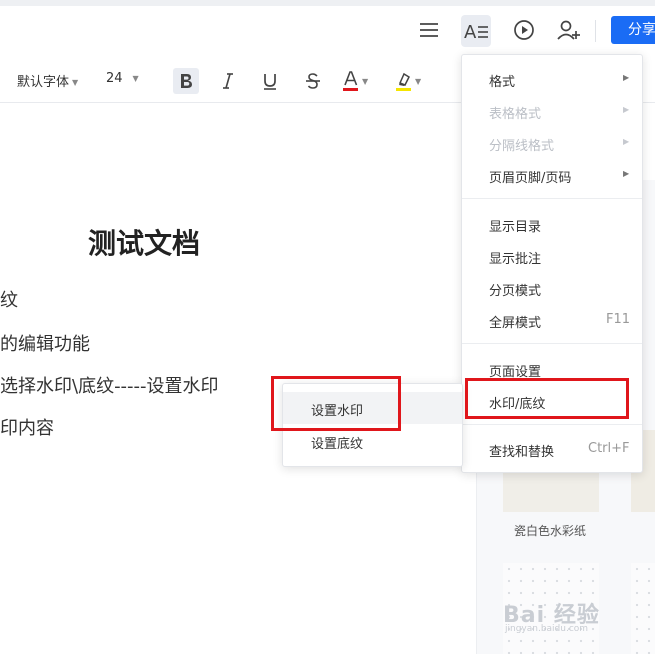  I want to click on font-family-value: 默认字体, so click(43, 82).